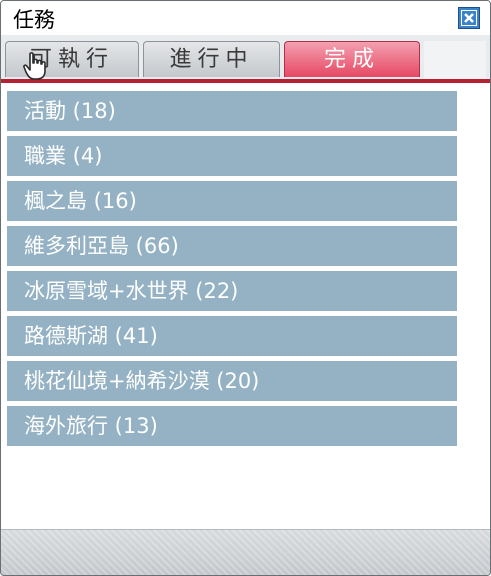  What do you see at coordinates (455, 60) in the screenshot?
I see `tab-bar-filler` at bounding box center [455, 60].